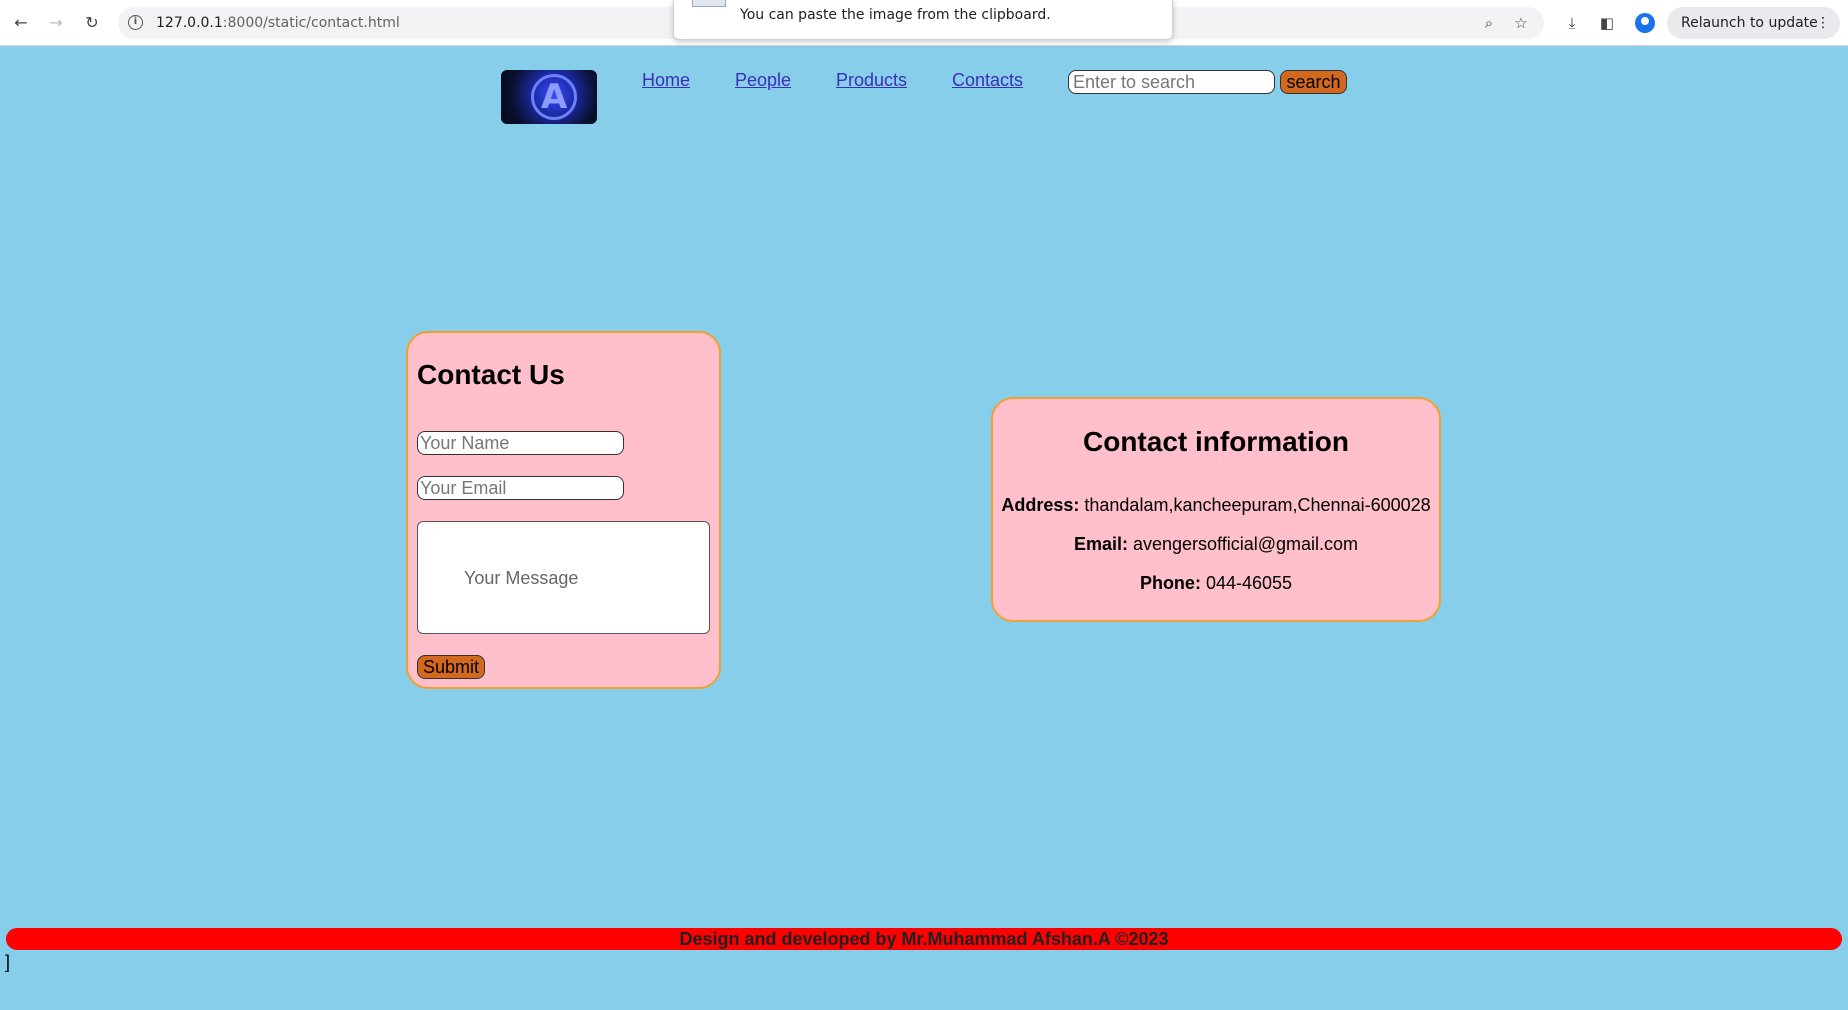 Image resolution: width=1848 pixels, height=1010 pixels. I want to click on nav-link-home: Home, so click(666, 80).